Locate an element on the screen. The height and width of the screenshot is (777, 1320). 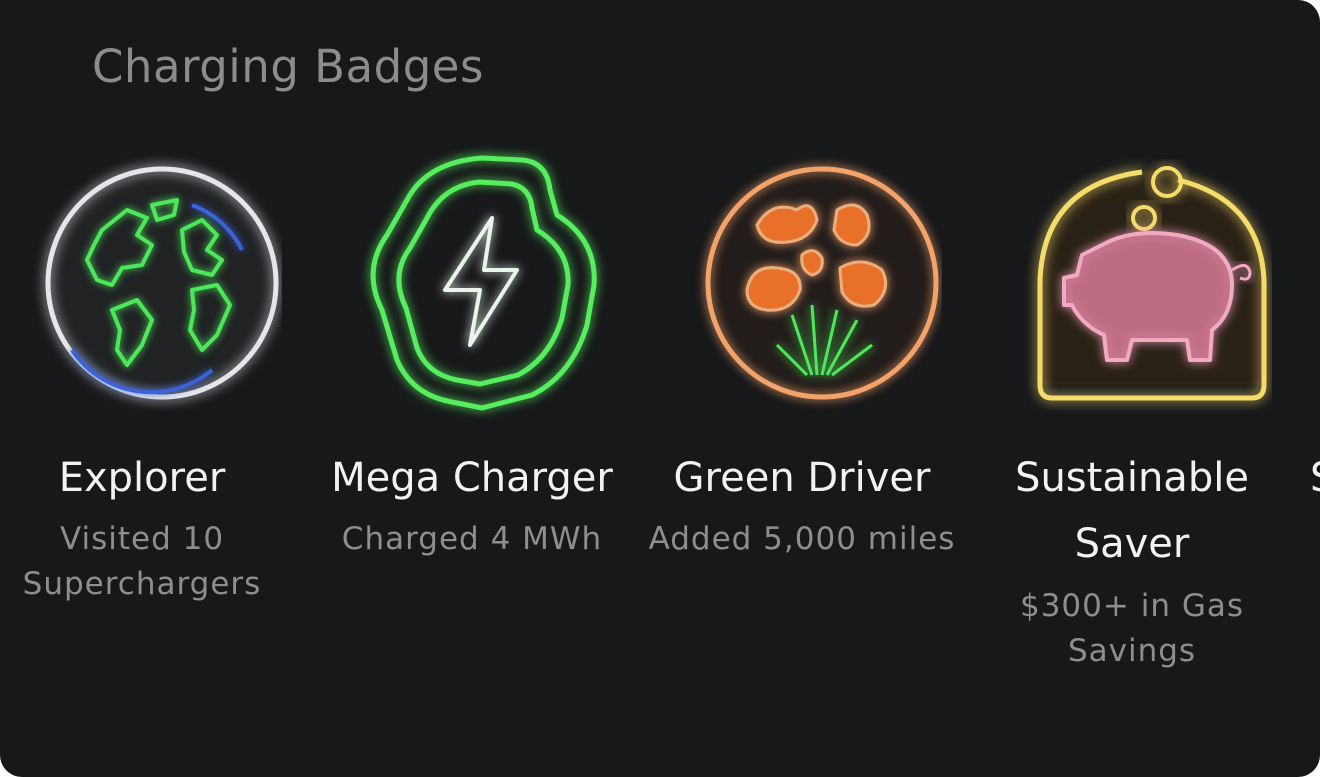
globe-icon is located at coordinates (162, 283).